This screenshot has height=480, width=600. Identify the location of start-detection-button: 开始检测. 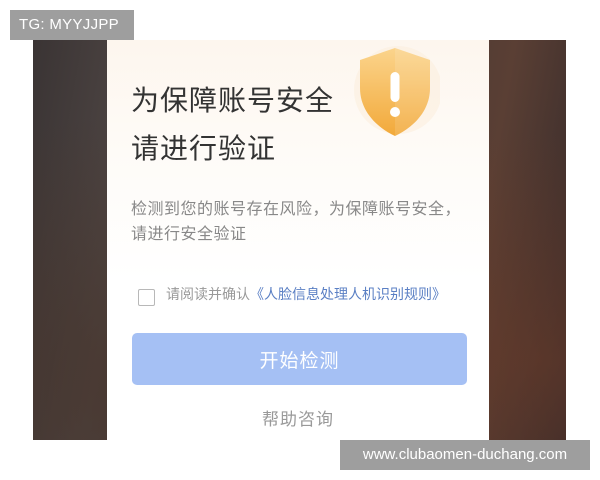
(299, 359).